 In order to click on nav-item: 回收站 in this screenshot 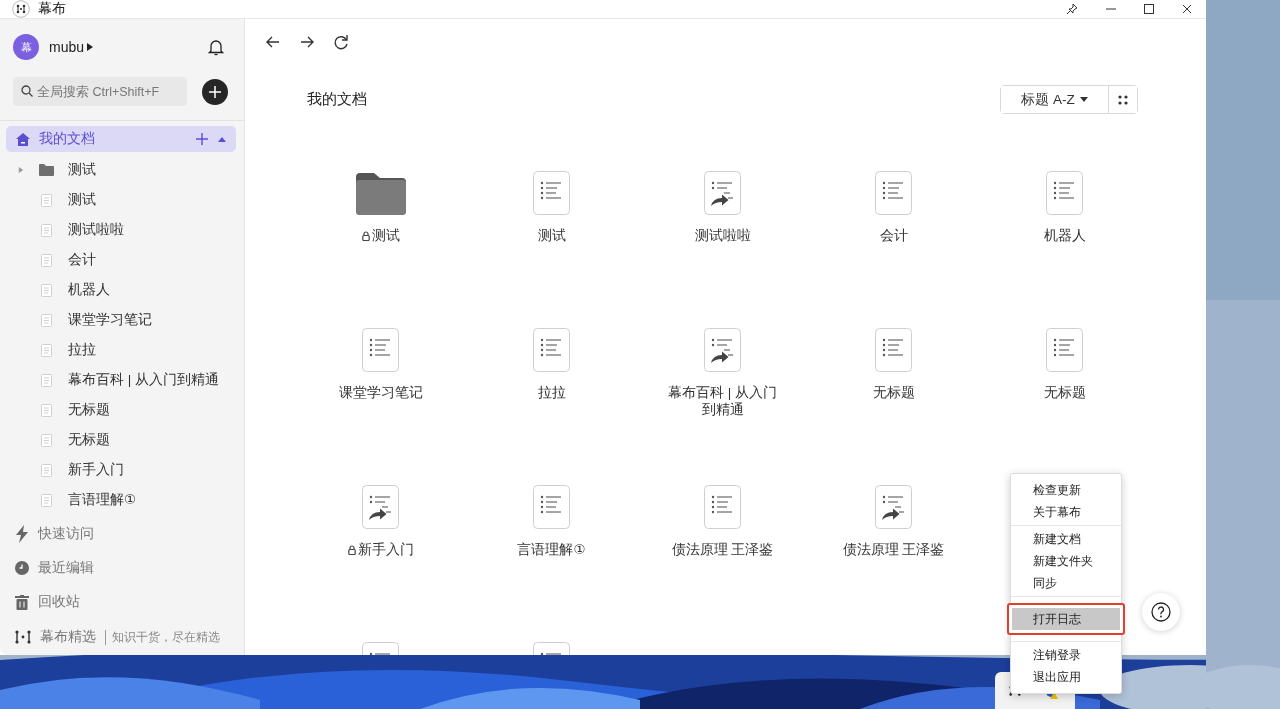, I will do `click(122, 602)`.